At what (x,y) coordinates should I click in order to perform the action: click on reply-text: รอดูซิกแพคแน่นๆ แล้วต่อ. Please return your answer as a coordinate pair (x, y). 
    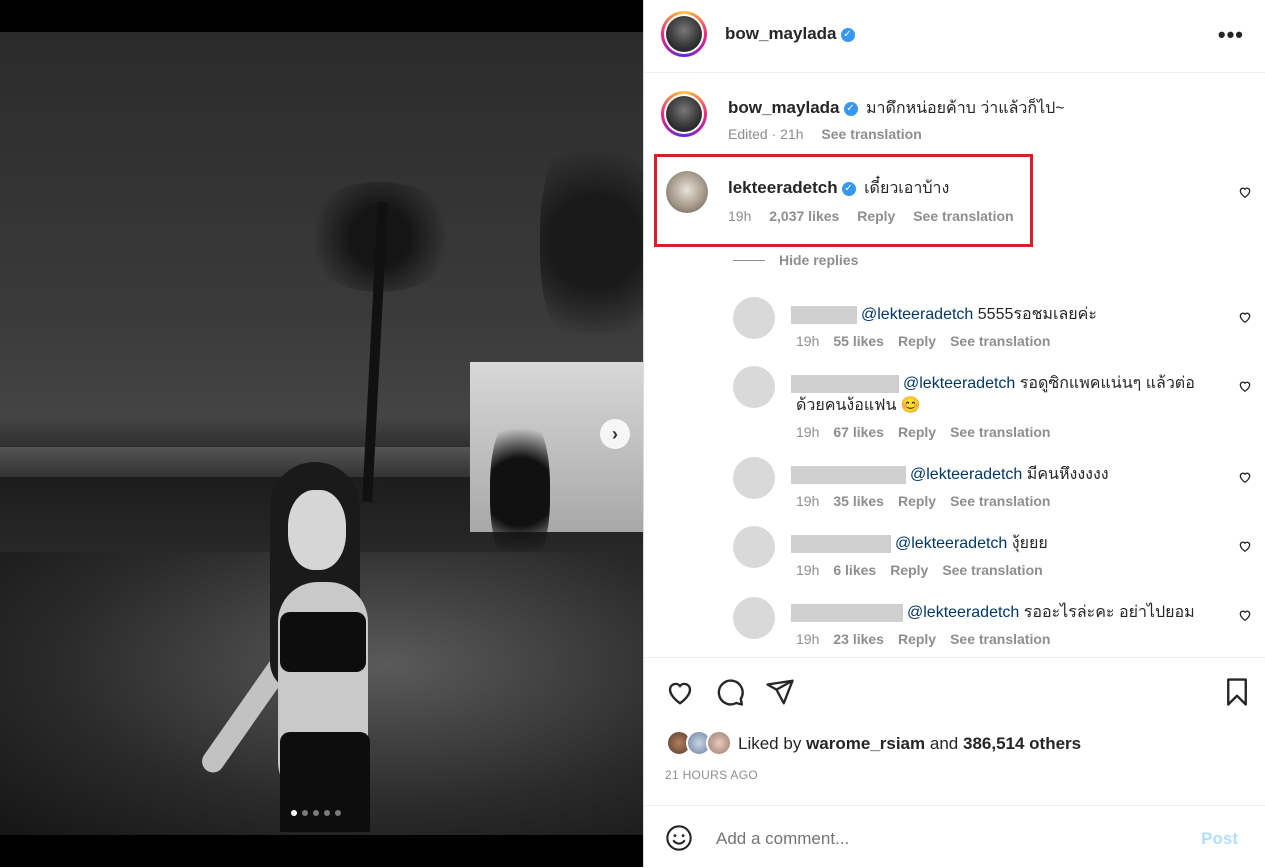
    Looking at the image, I should click on (1107, 383).